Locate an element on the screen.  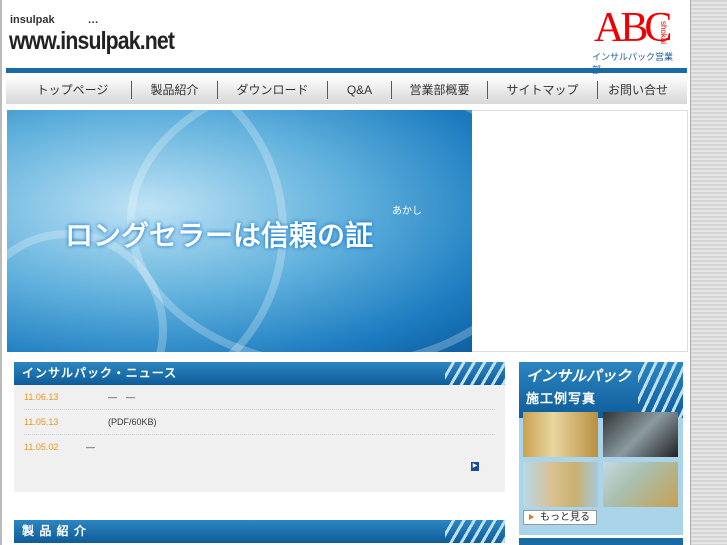
photos-title: 施工例写真 is located at coordinates (561, 398).